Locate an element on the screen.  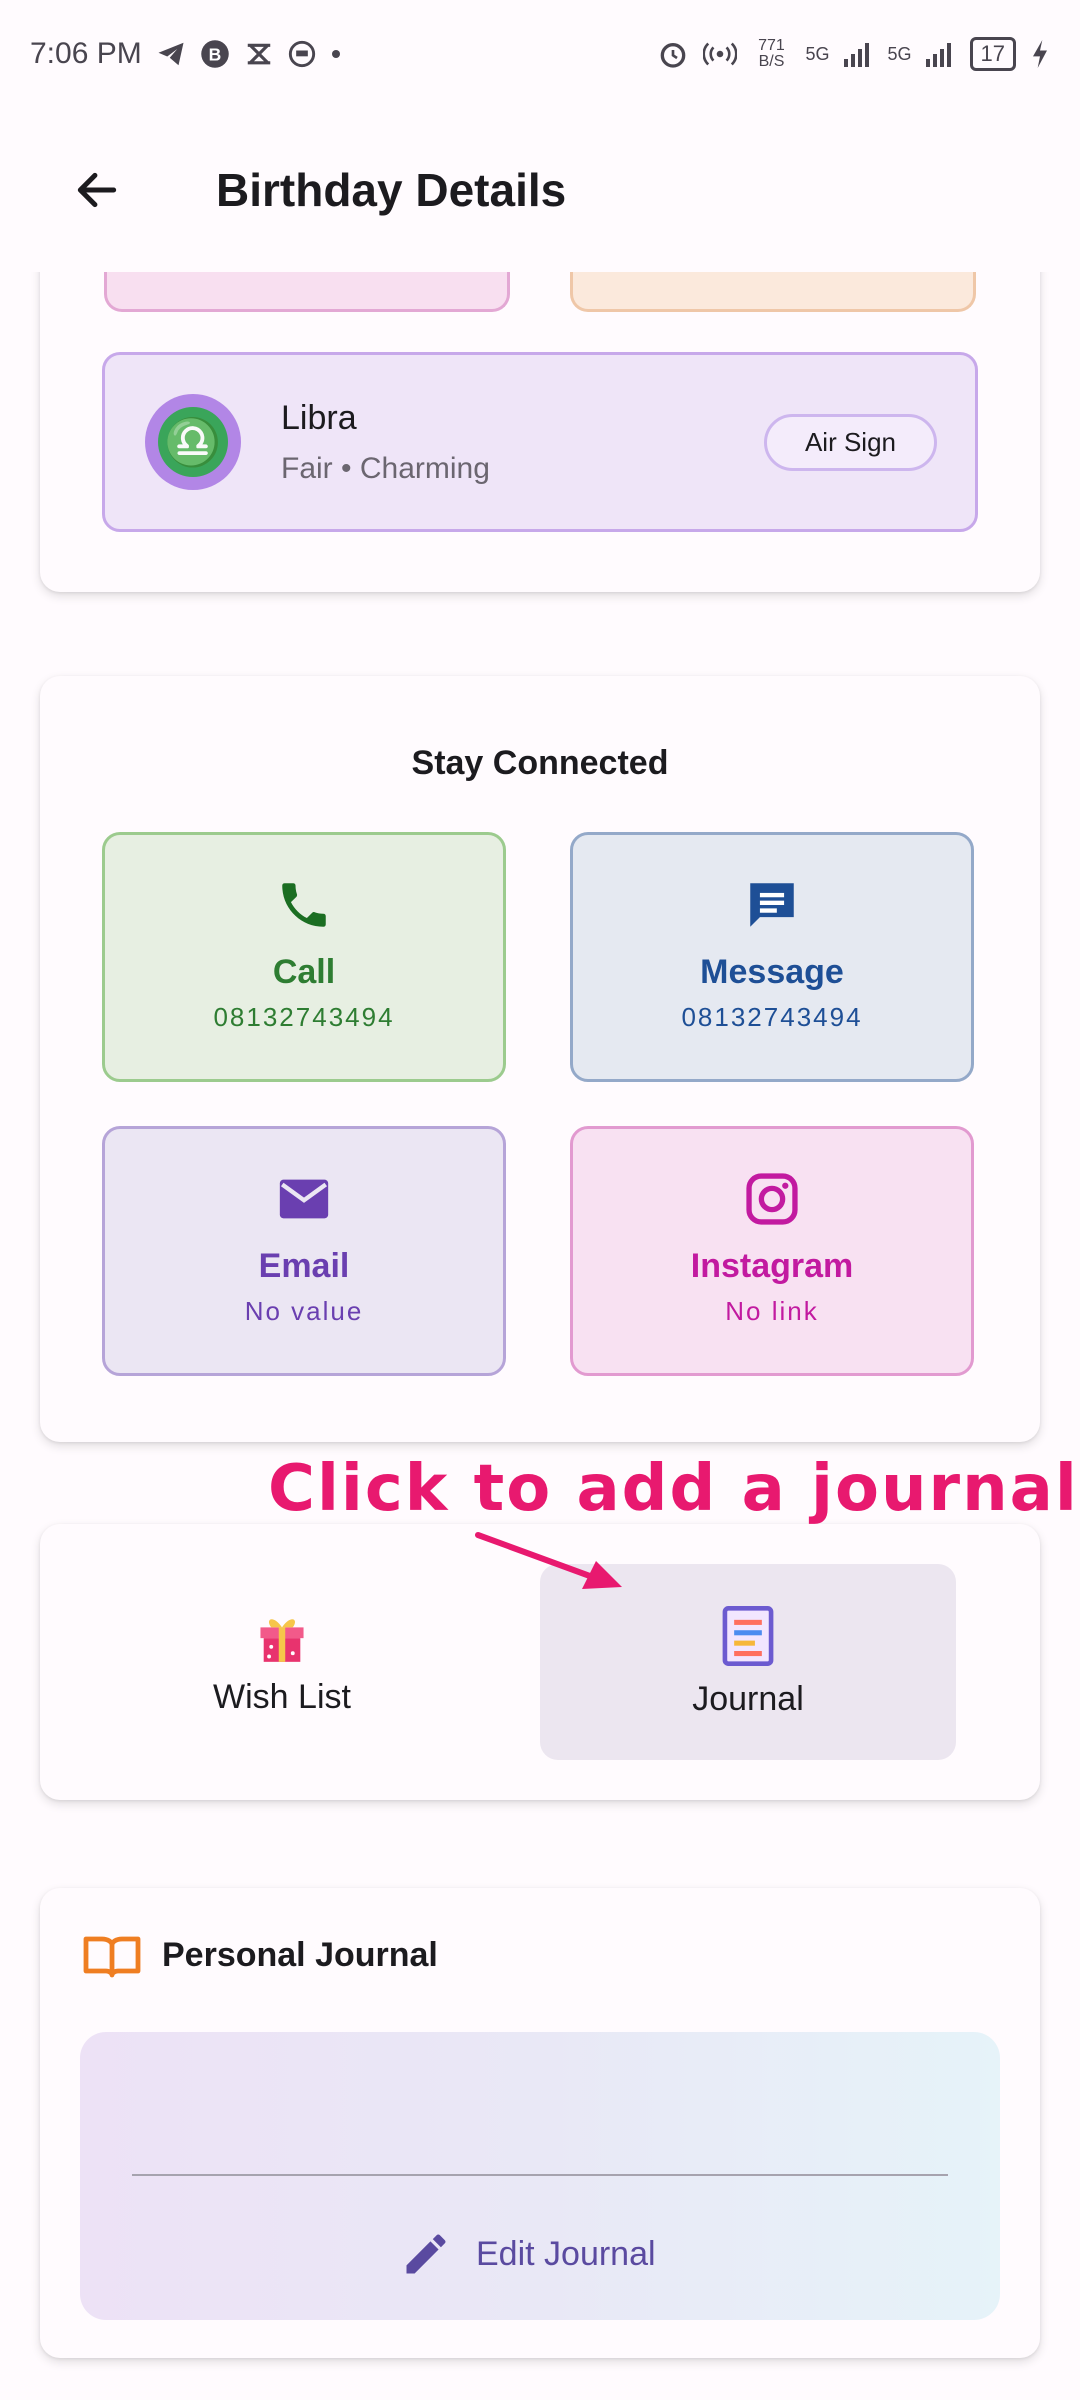
signal-label-1: 5G is located at coordinates (817, 53).